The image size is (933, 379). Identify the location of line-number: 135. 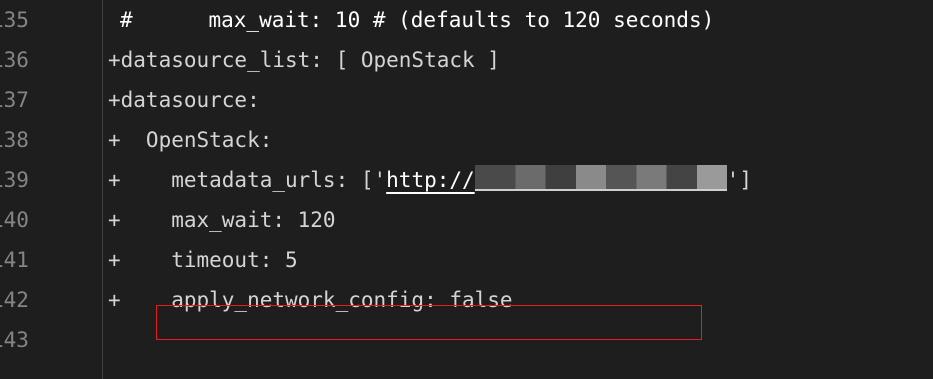
(14, 20).